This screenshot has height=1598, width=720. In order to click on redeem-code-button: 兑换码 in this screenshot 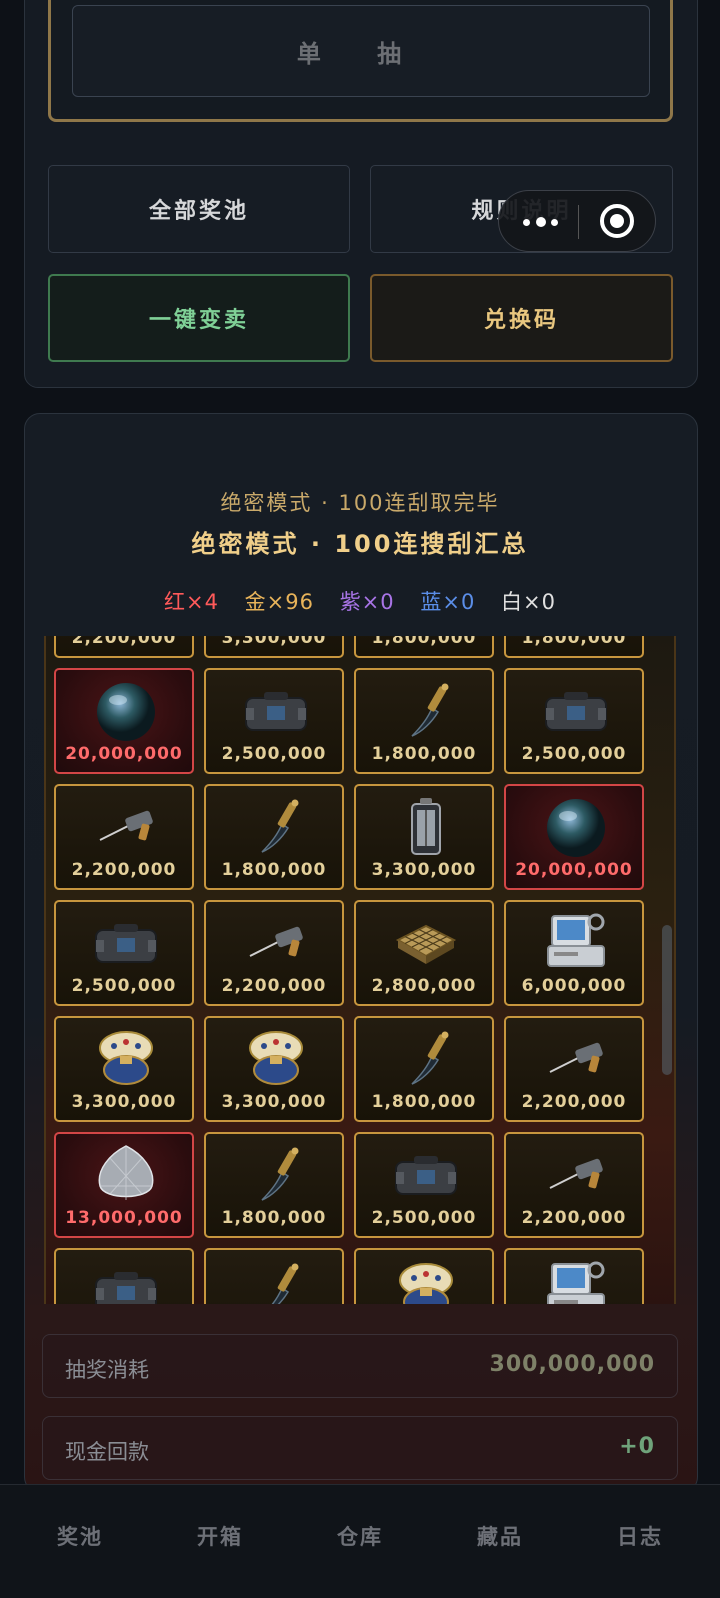, I will do `click(521, 318)`.